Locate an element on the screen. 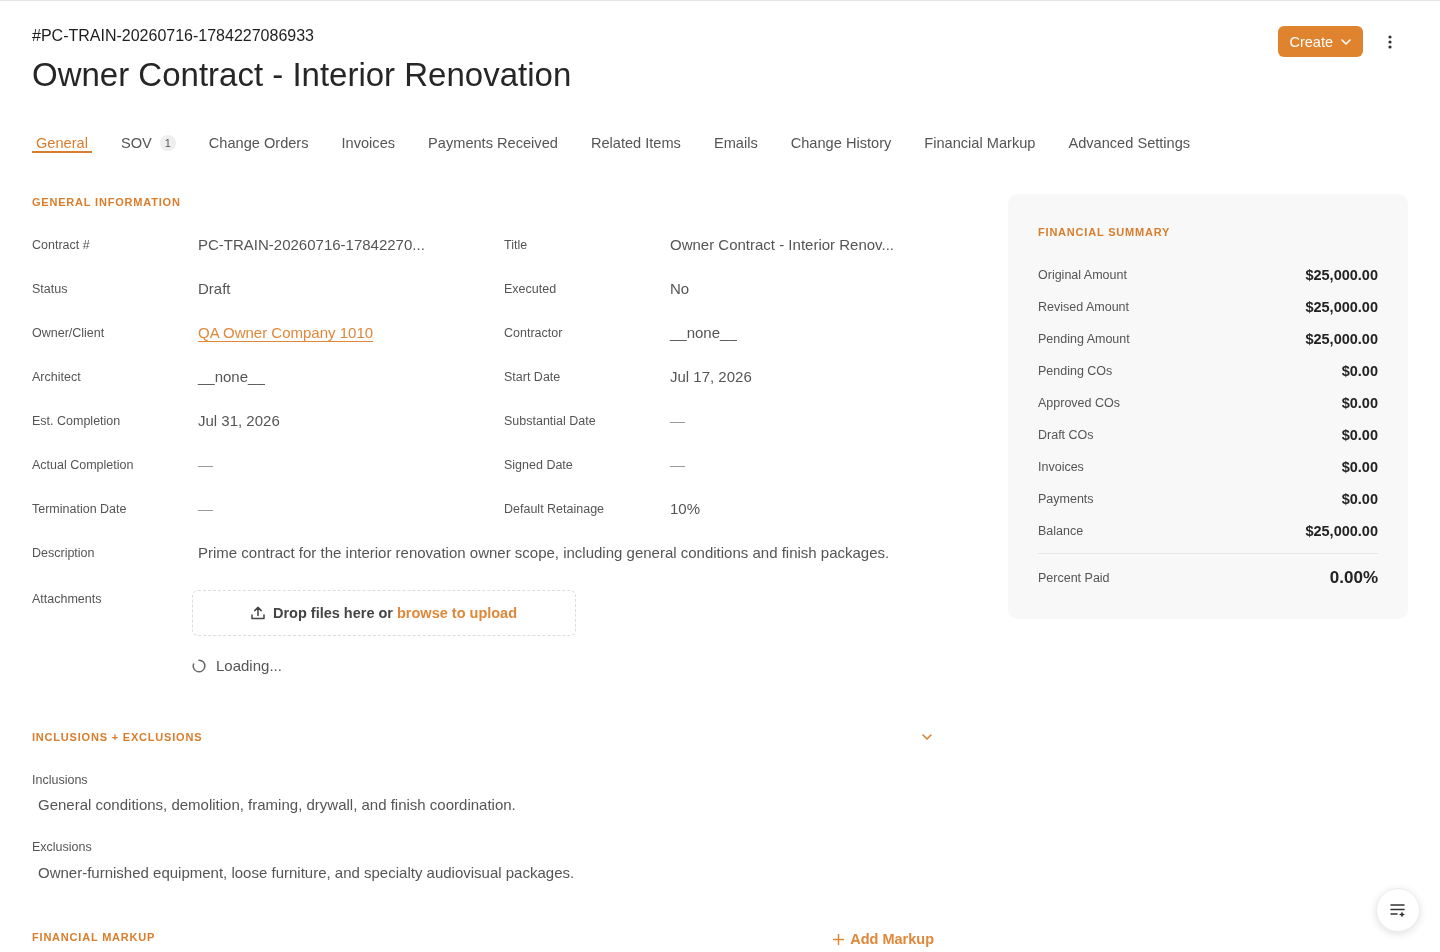 The width and height of the screenshot is (1440, 952). tab: Advanced Settings is located at coordinates (1129, 144).